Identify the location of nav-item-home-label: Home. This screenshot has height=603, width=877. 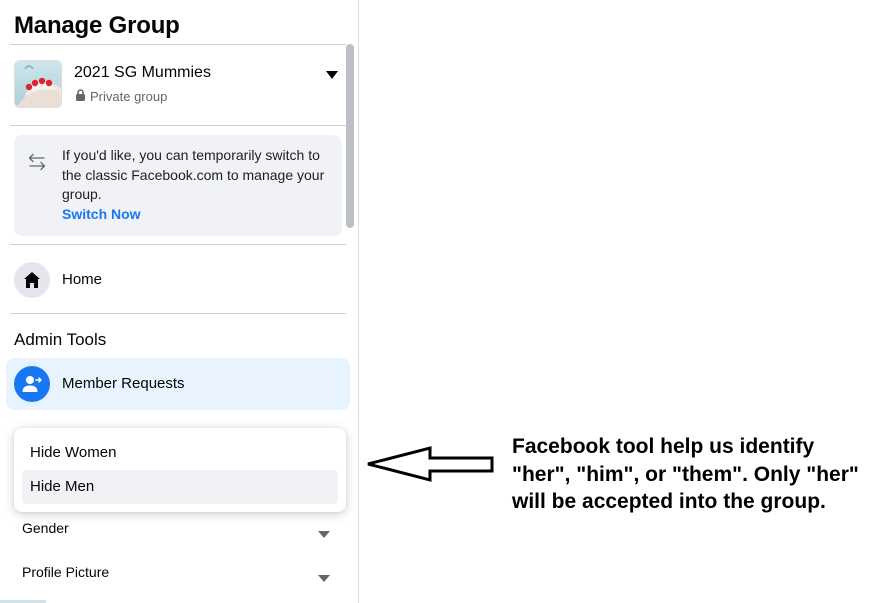
(82, 279).